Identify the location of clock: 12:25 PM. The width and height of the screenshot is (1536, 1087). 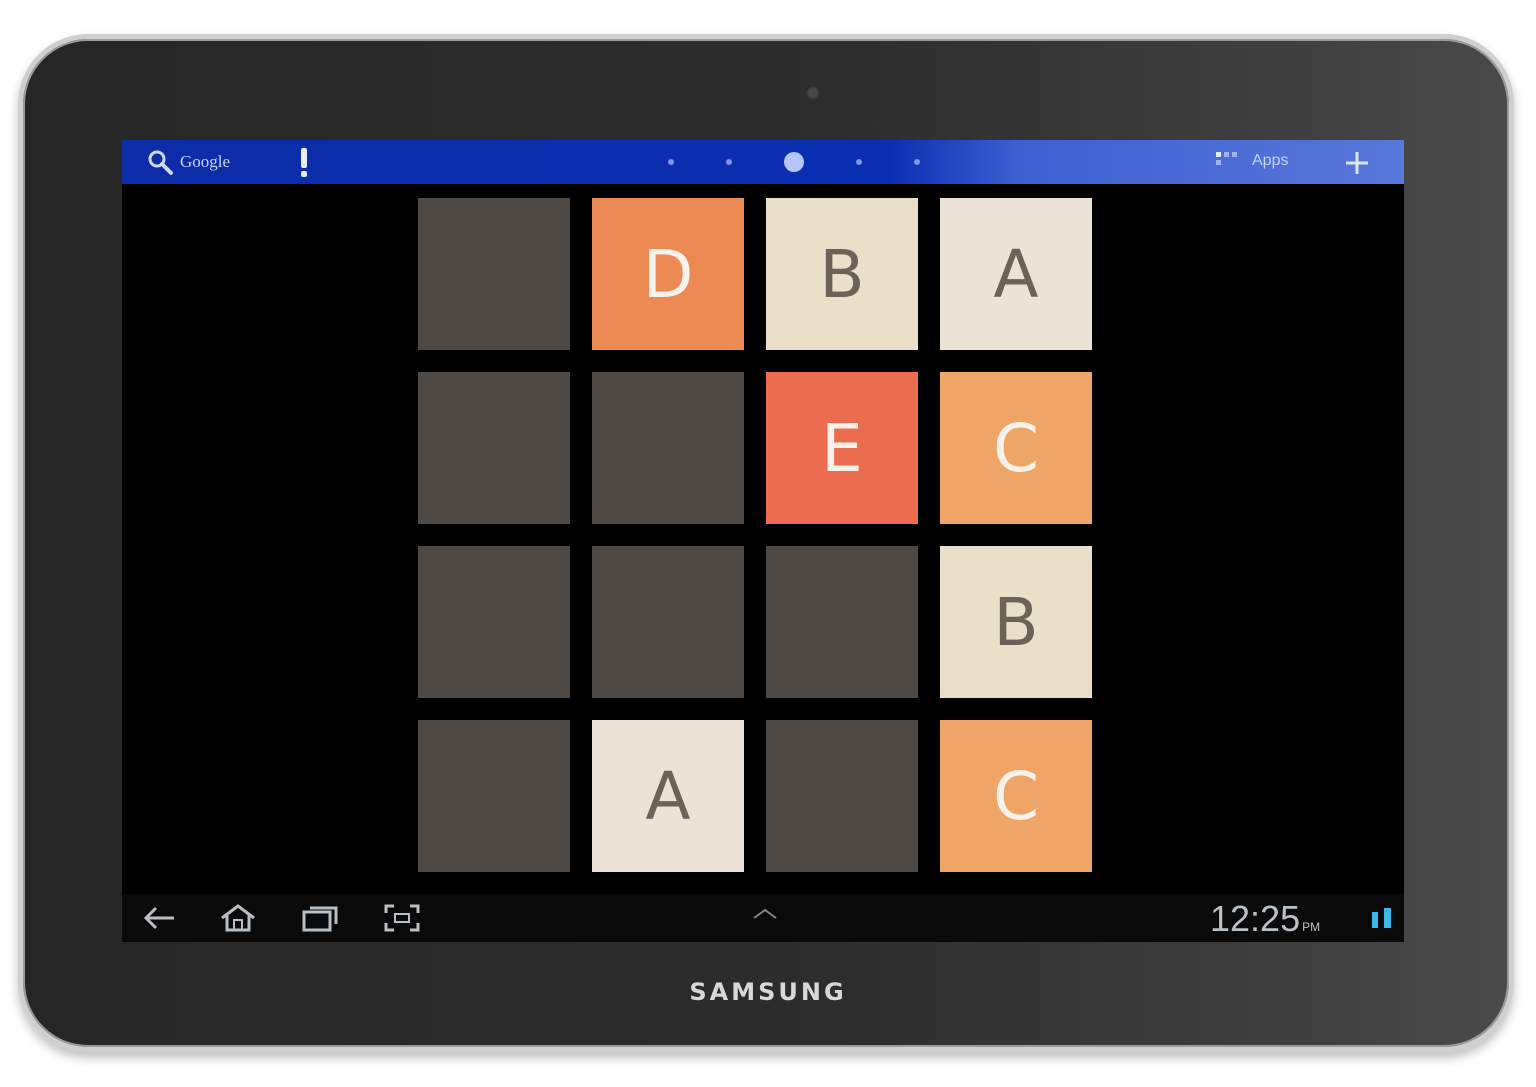
(1265, 919).